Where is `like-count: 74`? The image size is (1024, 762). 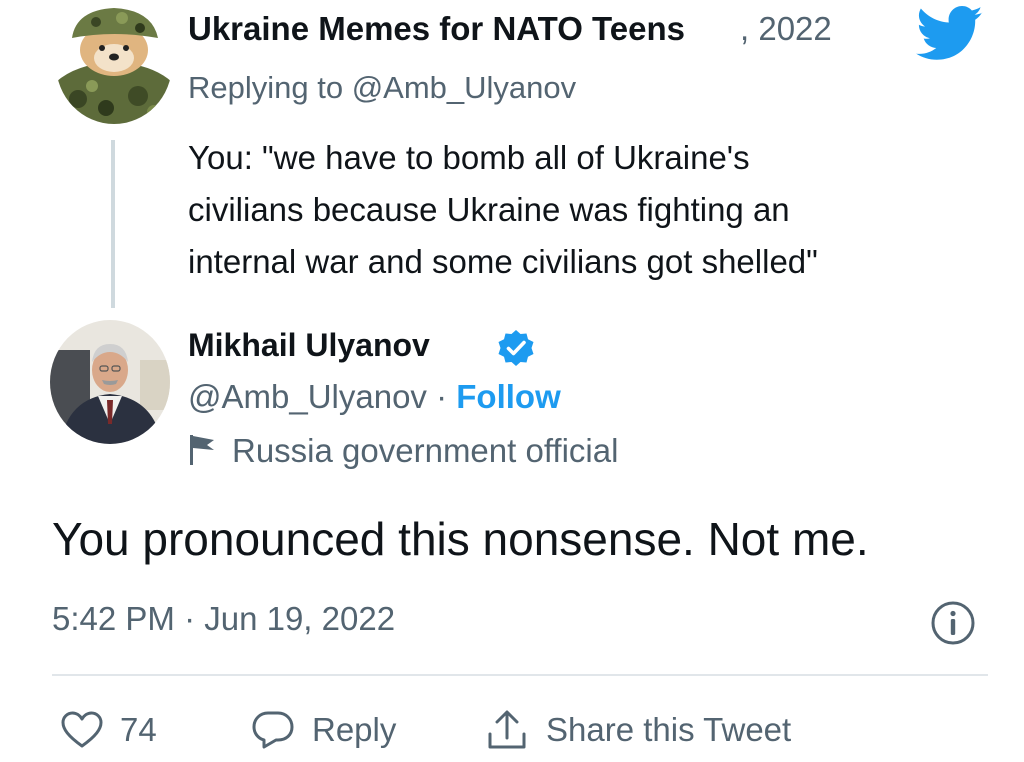
like-count: 74 is located at coordinates (138, 729).